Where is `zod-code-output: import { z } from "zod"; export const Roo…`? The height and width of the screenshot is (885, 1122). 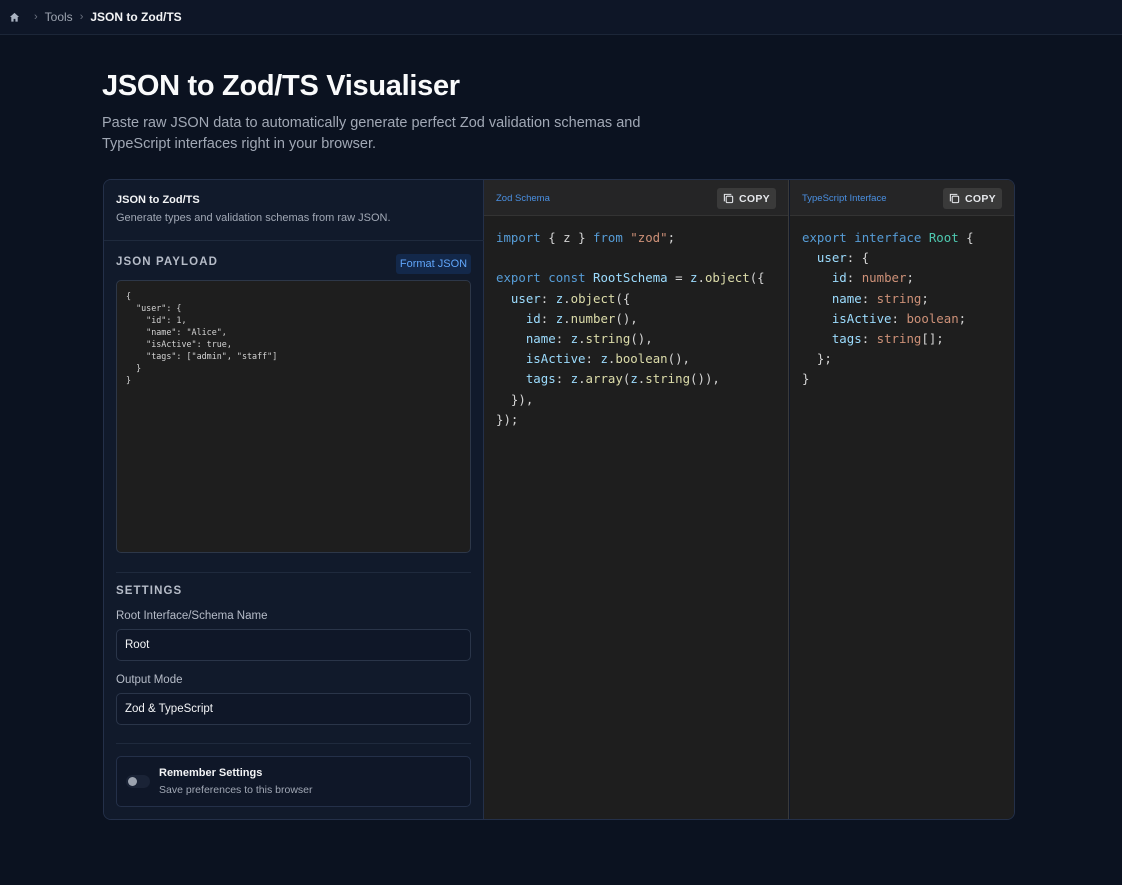
zod-code-output: import { z } from "zod"; export const Roo… is located at coordinates (630, 329).